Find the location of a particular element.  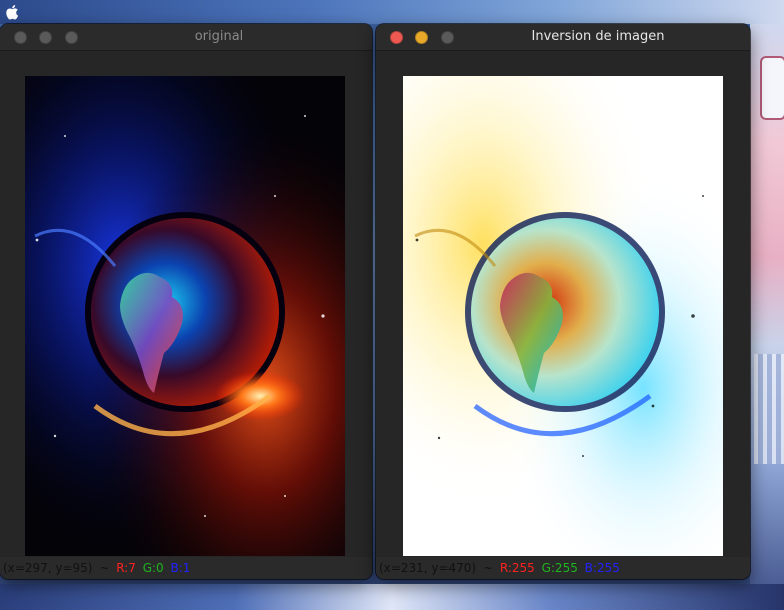

wallpaper-sign is located at coordinates (772, 88).